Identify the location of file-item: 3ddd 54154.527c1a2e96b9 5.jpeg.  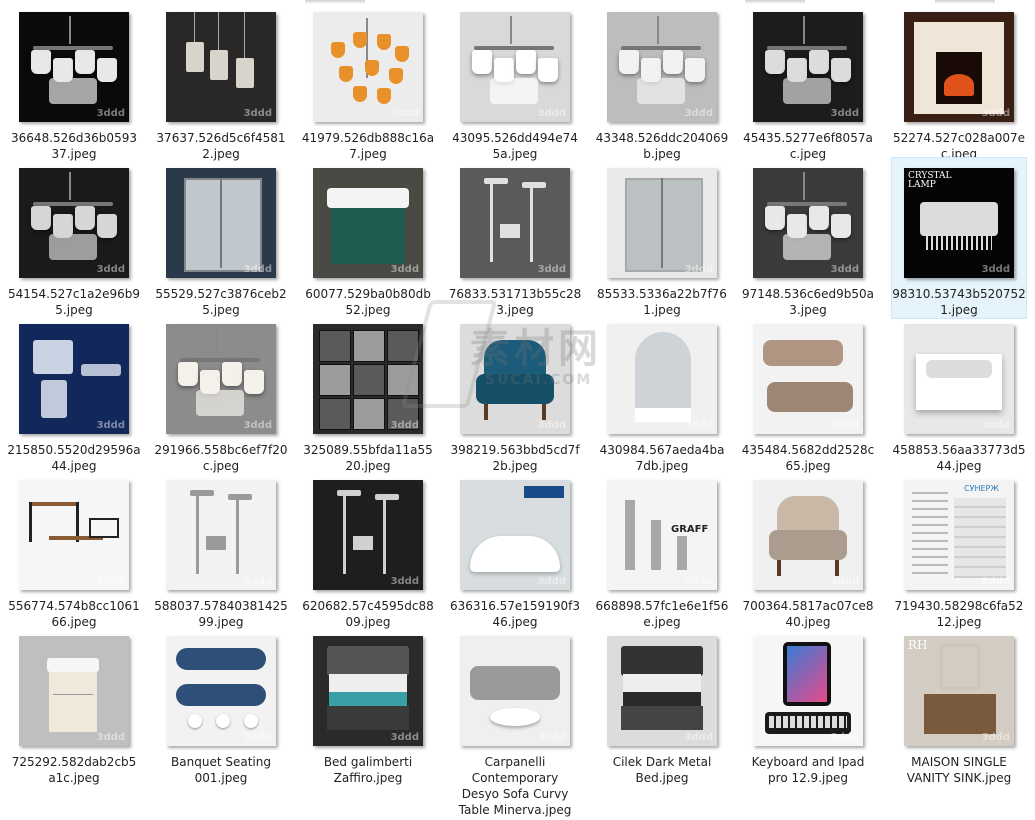
(74, 238).